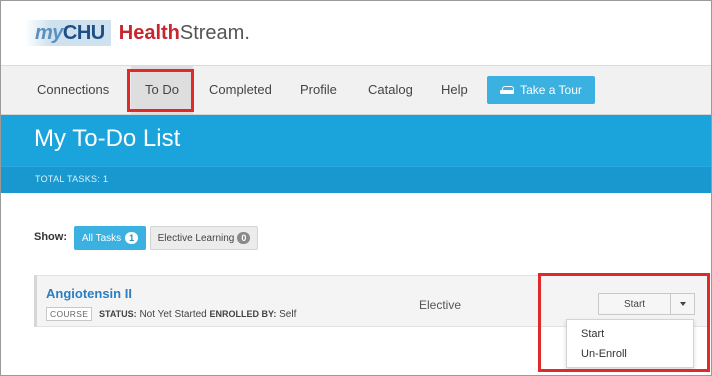 The image size is (712, 376). I want to click on mychu-healthstream-logo: my CHU HealthStream., so click(137, 33).